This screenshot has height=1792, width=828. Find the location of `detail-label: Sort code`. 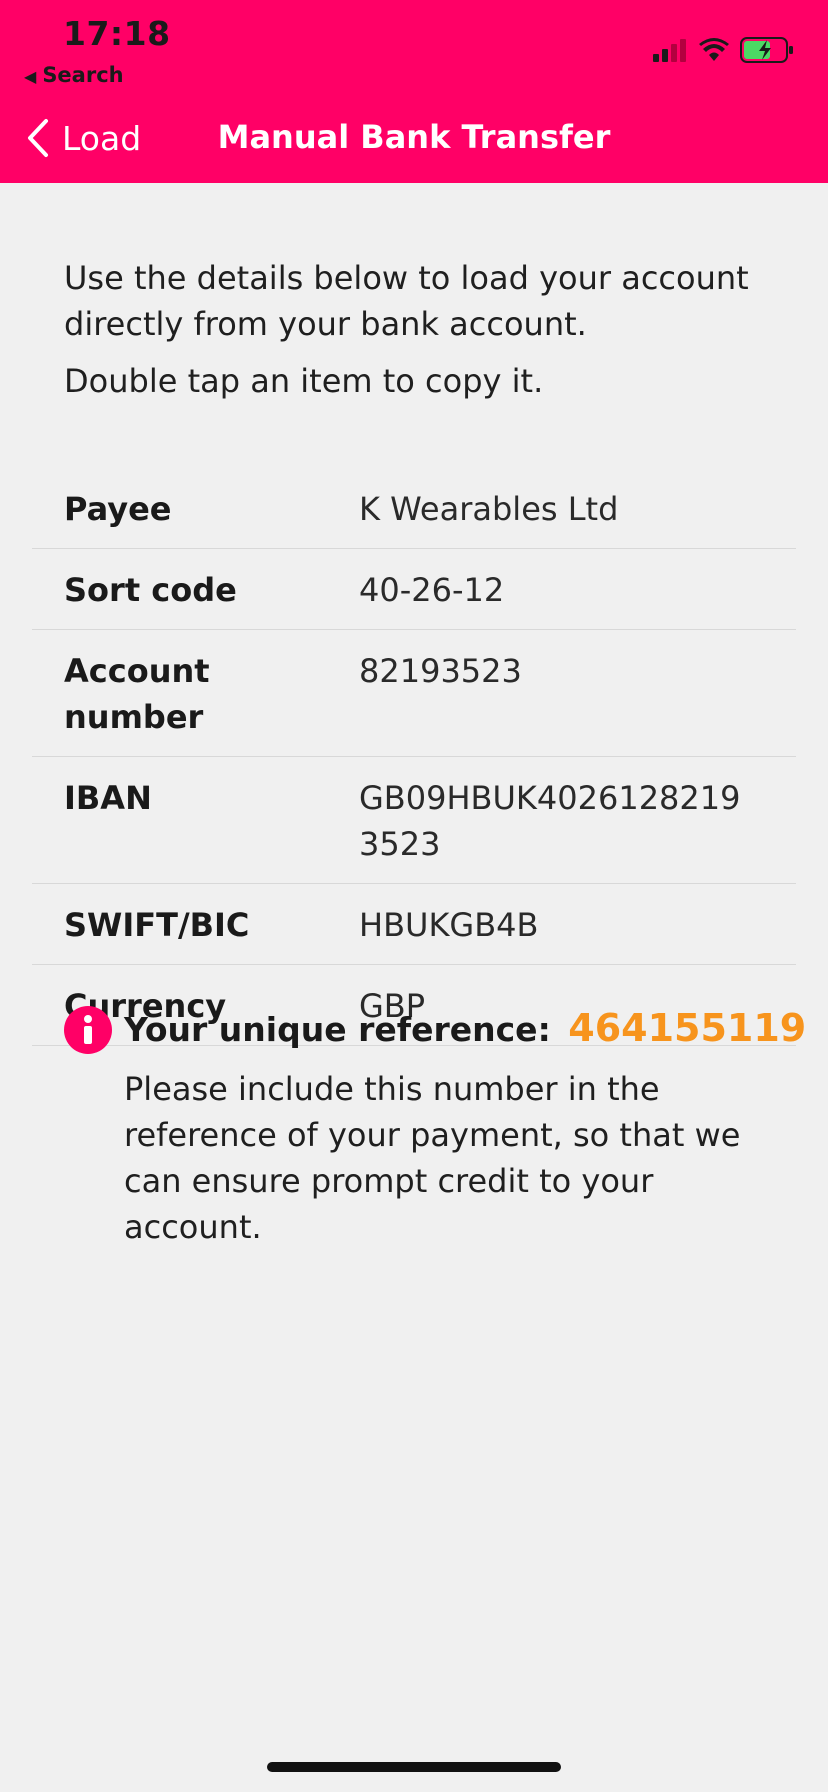

detail-label: Sort code is located at coordinates (150, 590).